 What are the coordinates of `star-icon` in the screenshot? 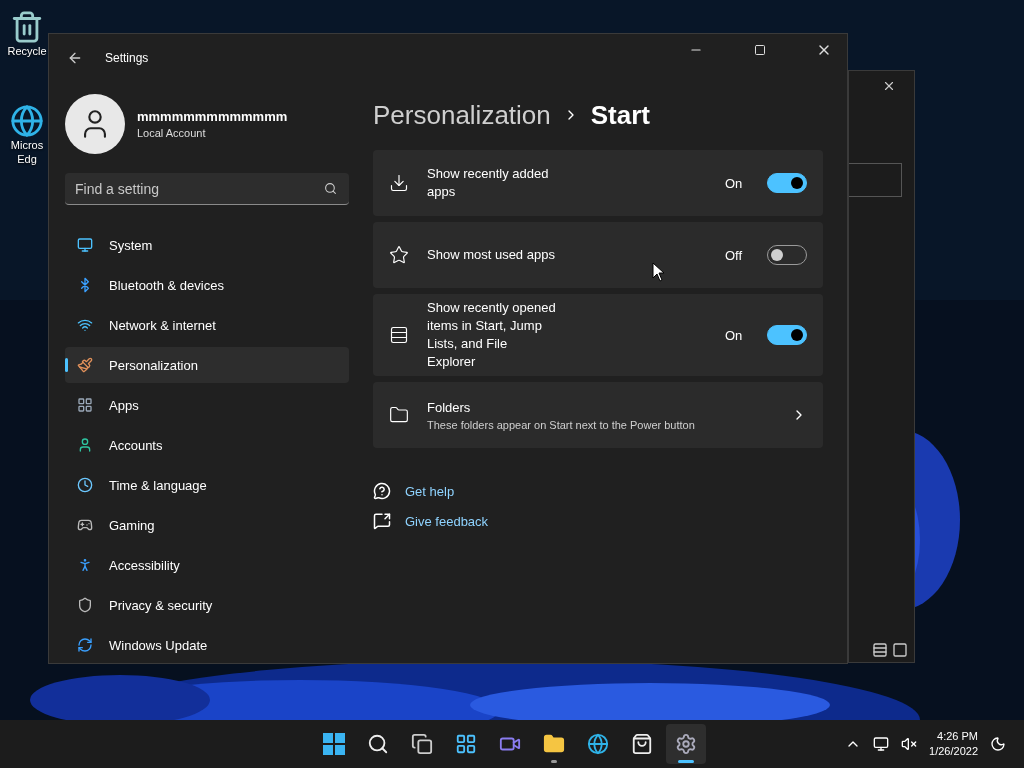 It's located at (399, 255).